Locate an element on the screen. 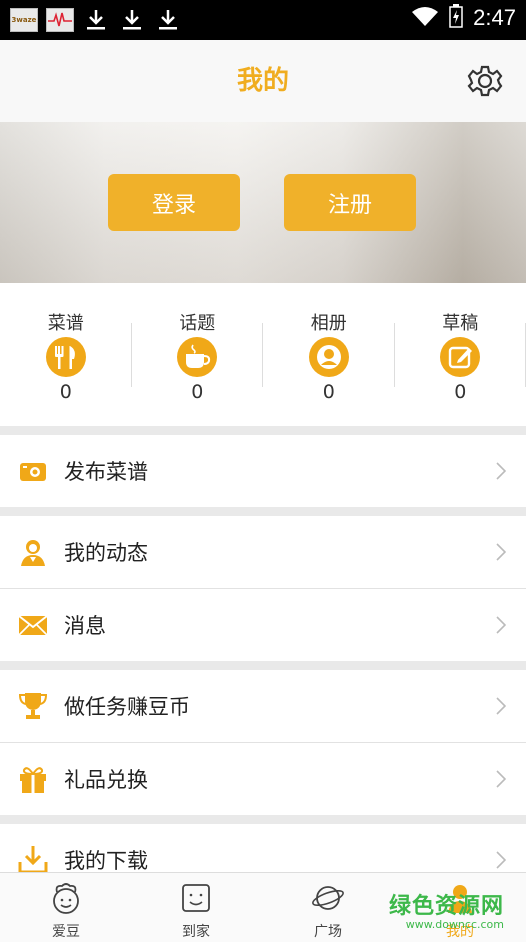 Image resolution: width=526 pixels, height=942 pixels. camera-icon is located at coordinates (33, 471).